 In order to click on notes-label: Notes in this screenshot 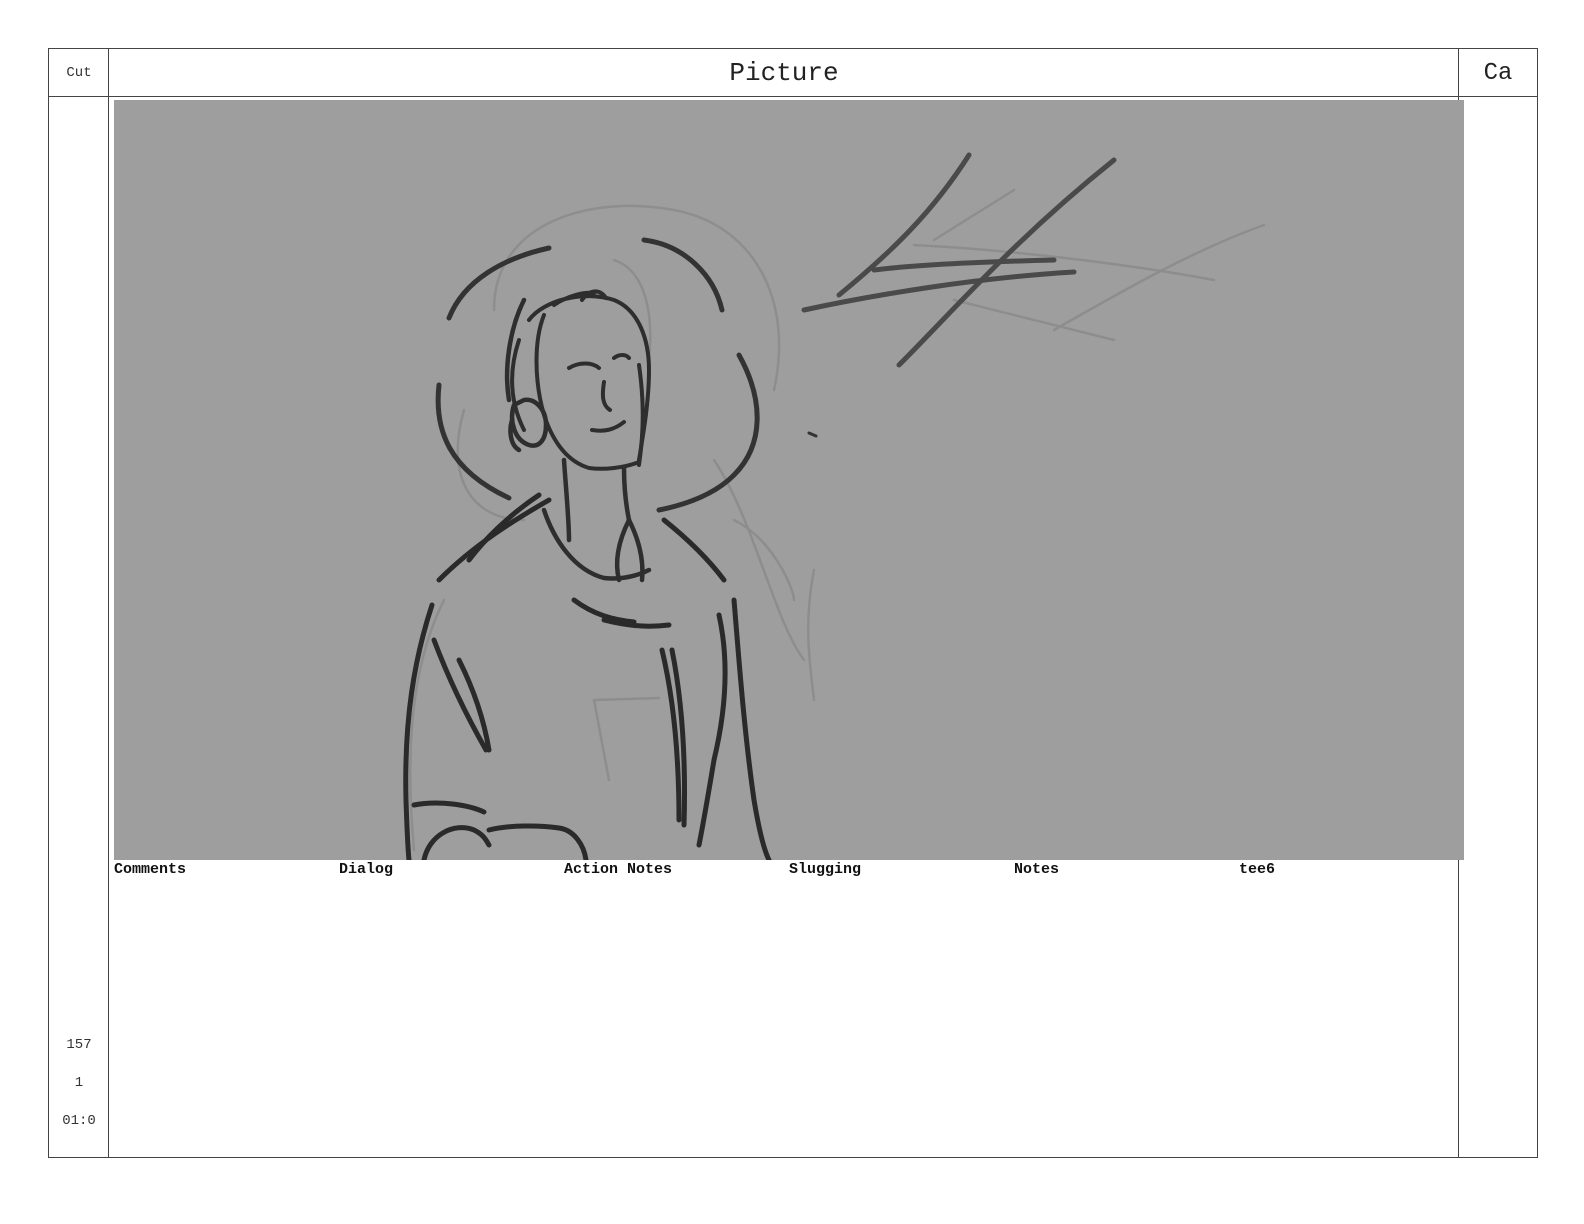, I will do `click(1037, 869)`.